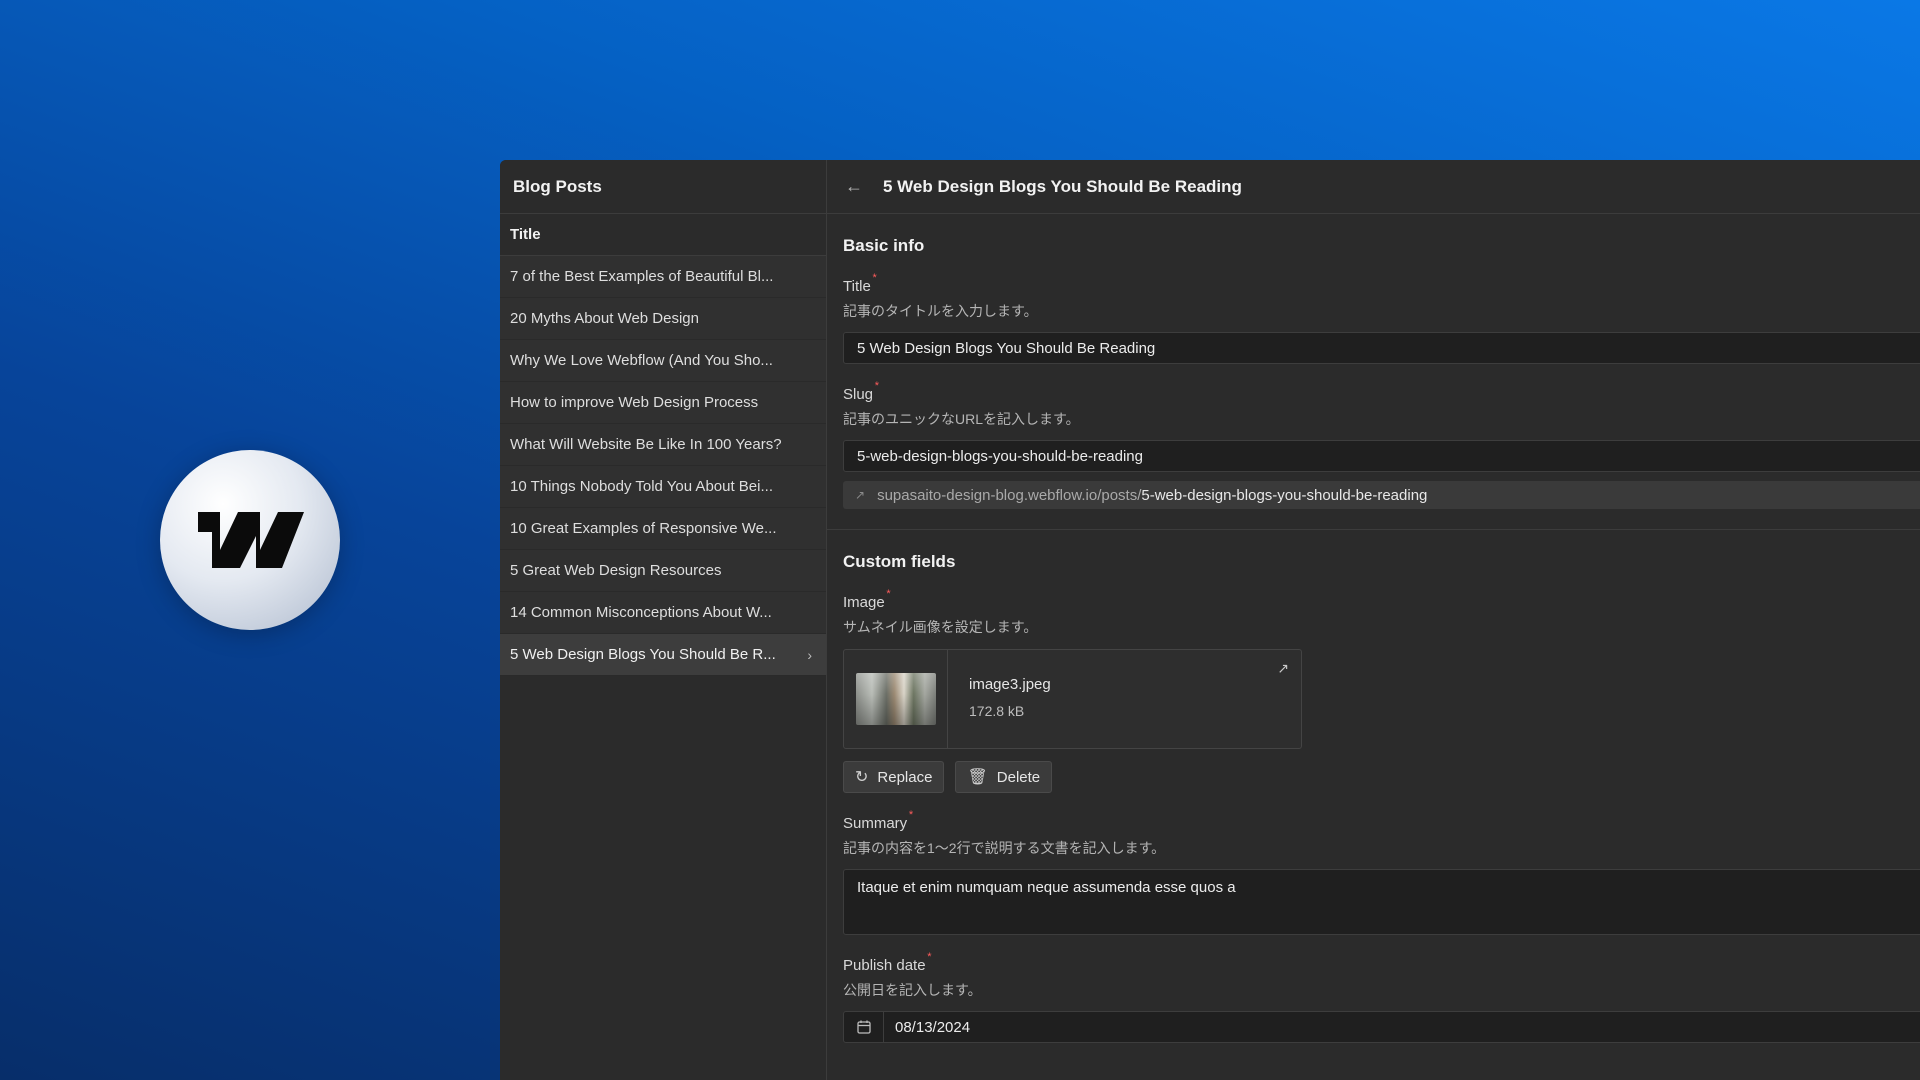 The width and height of the screenshot is (1920, 1080). Describe the element at coordinates (1006, 348) in the screenshot. I see `title-value: 5 Web Design Blogs You Should Be Reading` at that location.